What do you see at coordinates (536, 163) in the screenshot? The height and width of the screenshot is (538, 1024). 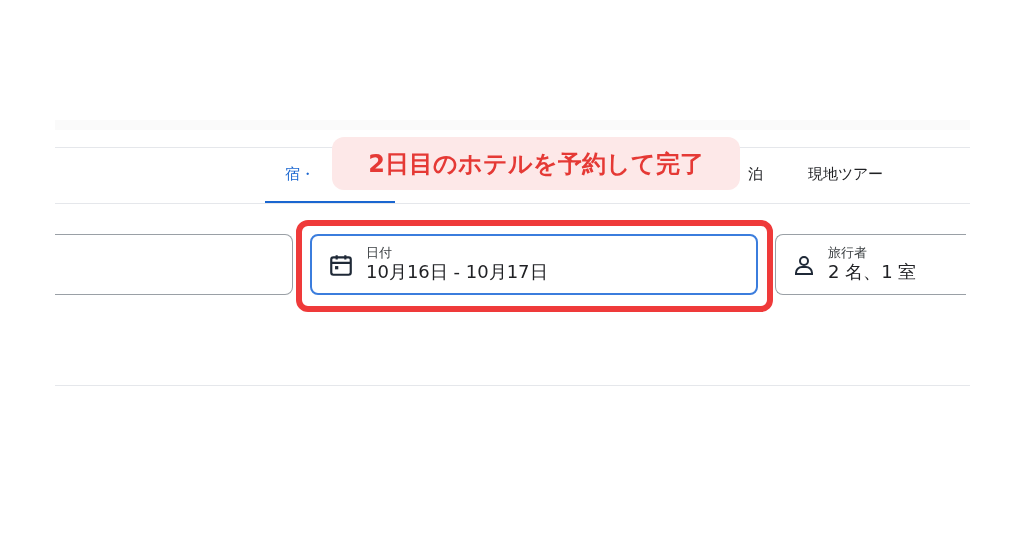 I see `annotation-tooltip: 2日目のホテルを予約して完了` at bounding box center [536, 163].